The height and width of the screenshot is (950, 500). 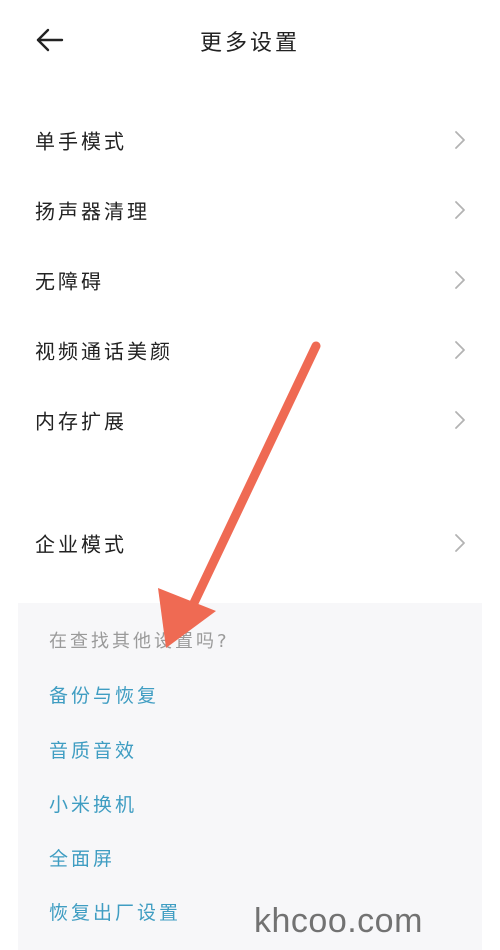 I want to click on settings-item-one-handed-mode: 单手模式, so click(x=250, y=140).